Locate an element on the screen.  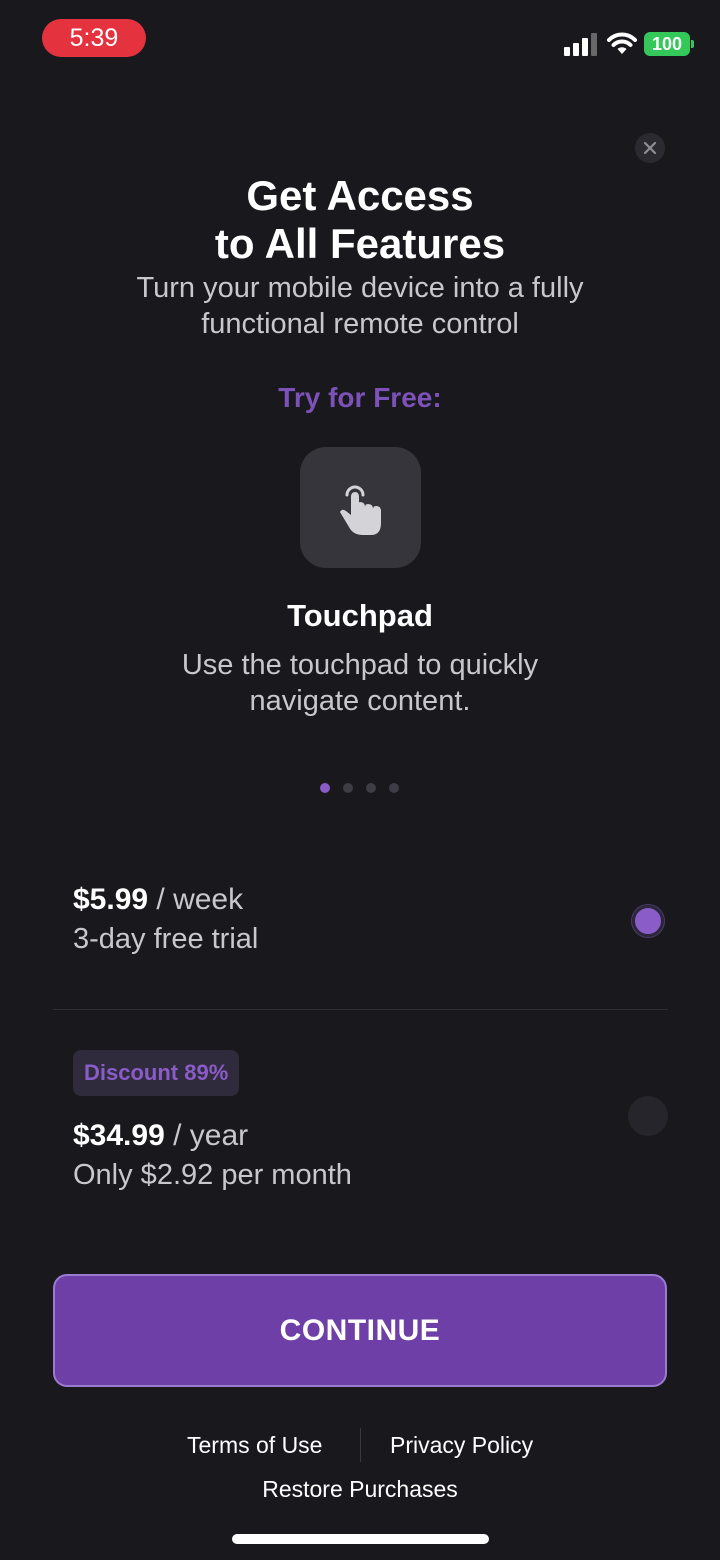
plan-weekly: $5.99 / week 3-day free trial is located at coordinates (360, 930).